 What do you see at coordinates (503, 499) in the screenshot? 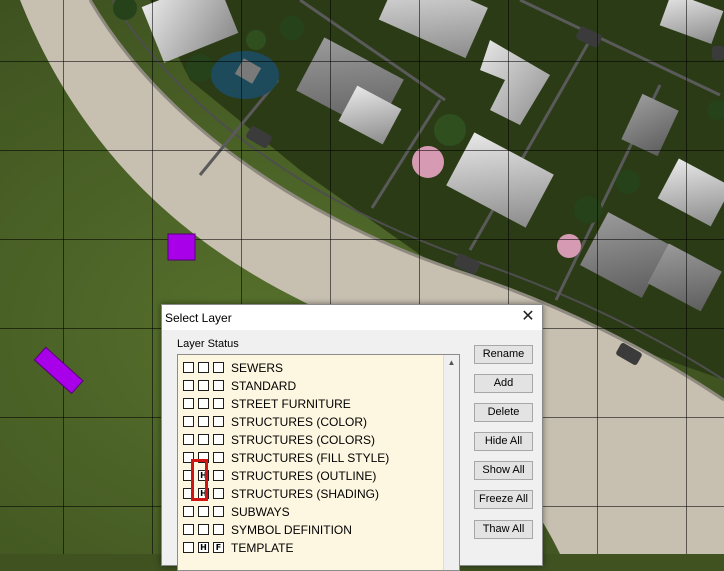
I see `freeze-all-button: Freeze All` at bounding box center [503, 499].